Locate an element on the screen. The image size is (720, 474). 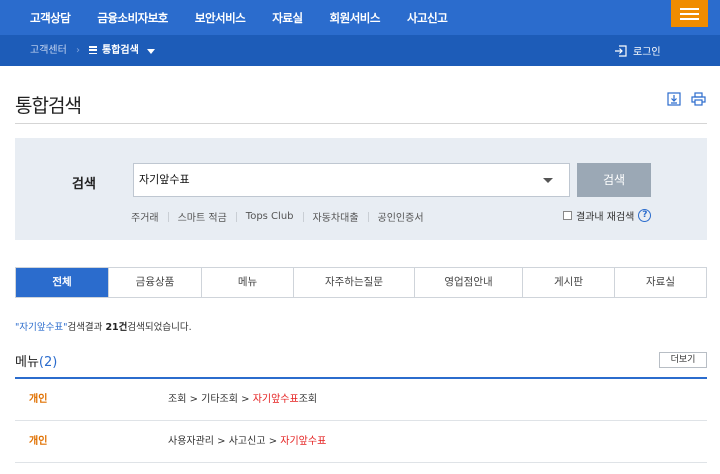
row-path: 조회 > 기타조회 > 자기앞수표조회 is located at coordinates (242, 400).